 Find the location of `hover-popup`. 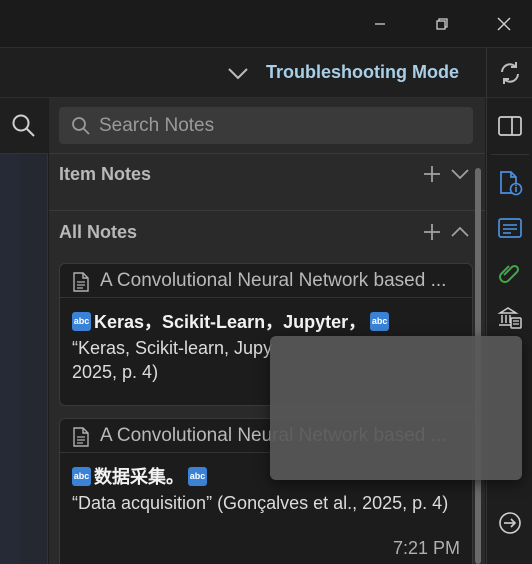

hover-popup is located at coordinates (396, 408).